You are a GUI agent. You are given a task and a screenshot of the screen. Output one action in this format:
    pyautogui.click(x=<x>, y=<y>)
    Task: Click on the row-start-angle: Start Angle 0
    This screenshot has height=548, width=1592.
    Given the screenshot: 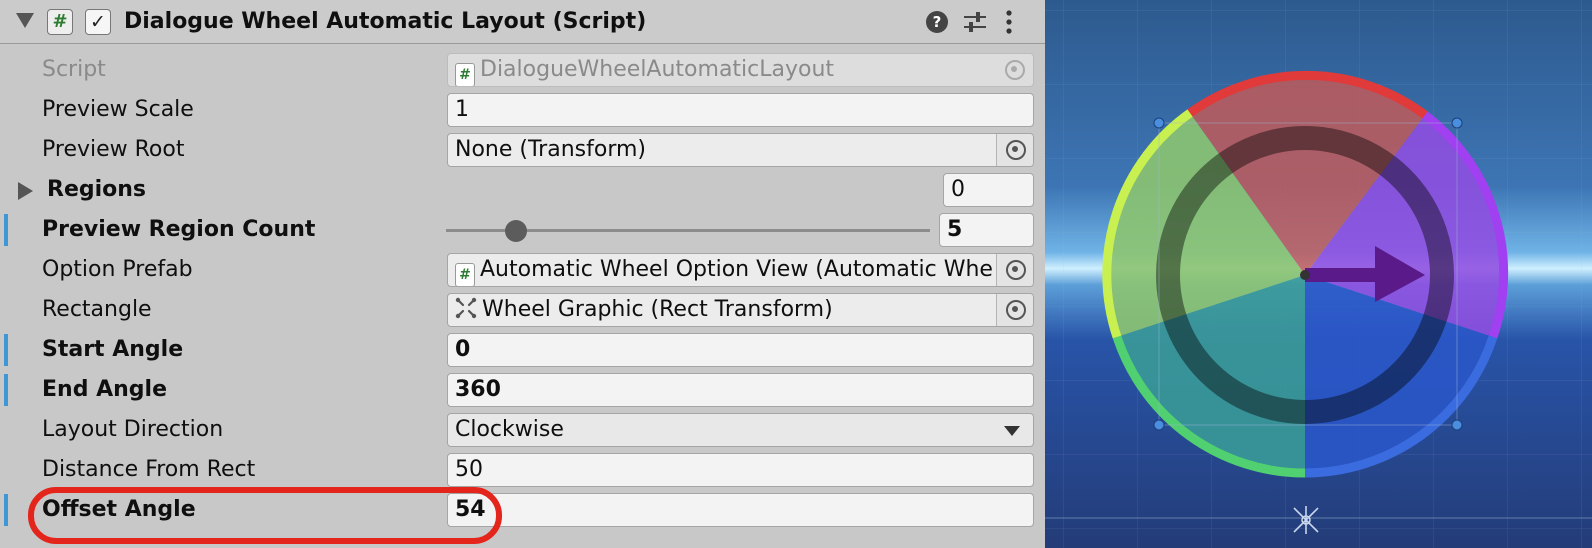 What is the action you would take?
    pyautogui.click(x=522, y=350)
    